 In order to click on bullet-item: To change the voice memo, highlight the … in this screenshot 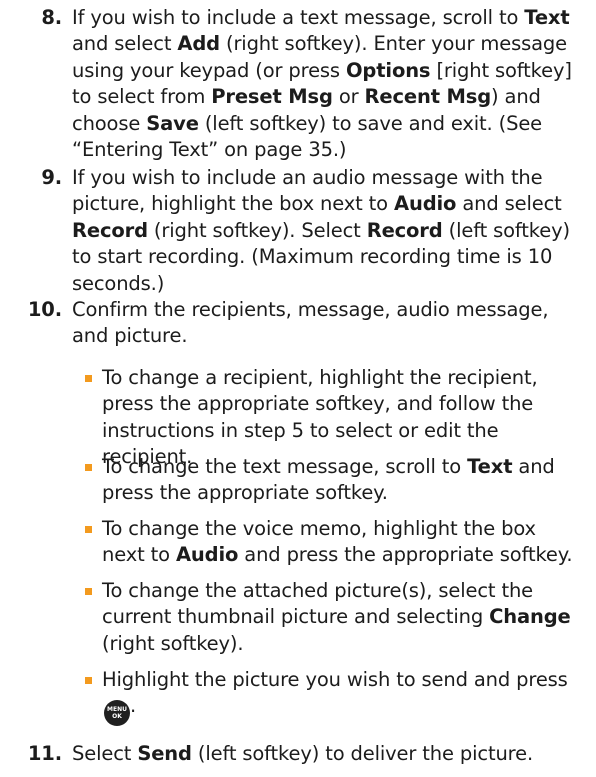, I will do `click(333, 542)`.